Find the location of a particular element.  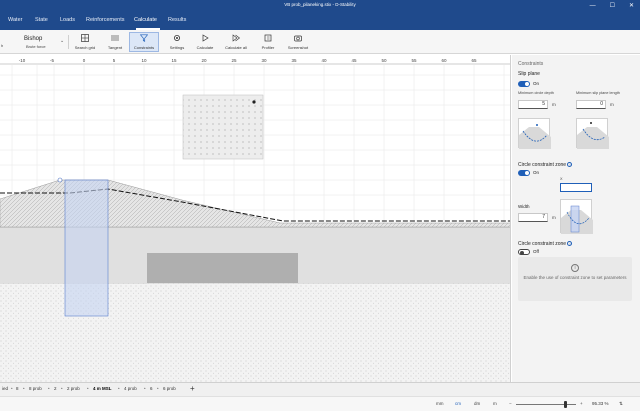

grid-point-marker is located at coordinates (254, 102).